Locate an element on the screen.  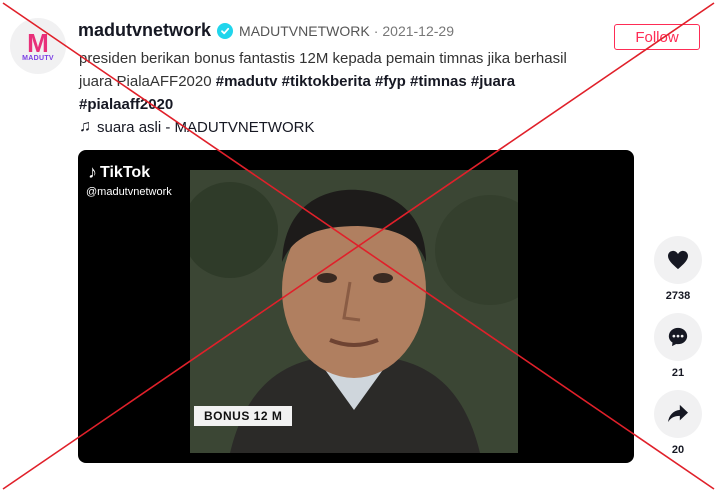
post-date: 2021-12-29 is located at coordinates (418, 30).